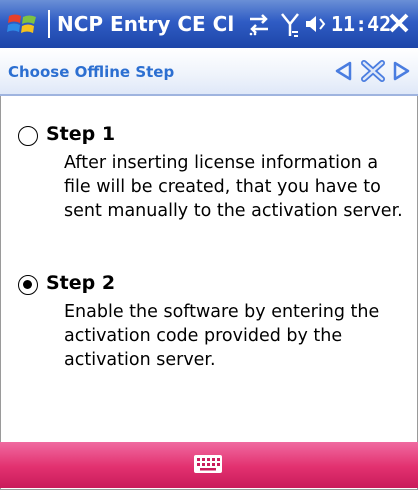 This screenshot has height=490, width=418. What do you see at coordinates (80, 134) in the screenshot?
I see `step-1-title: Step 1` at bounding box center [80, 134].